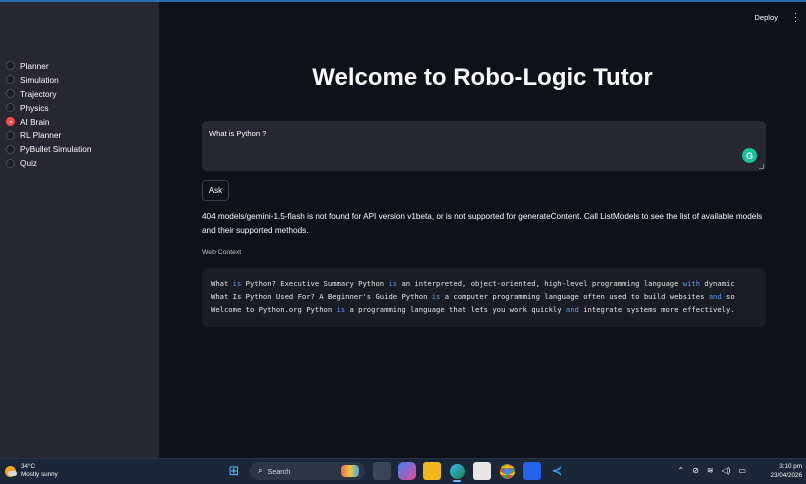  What do you see at coordinates (557, 471) in the screenshot?
I see `vscode-icon: ≺` at bounding box center [557, 471].